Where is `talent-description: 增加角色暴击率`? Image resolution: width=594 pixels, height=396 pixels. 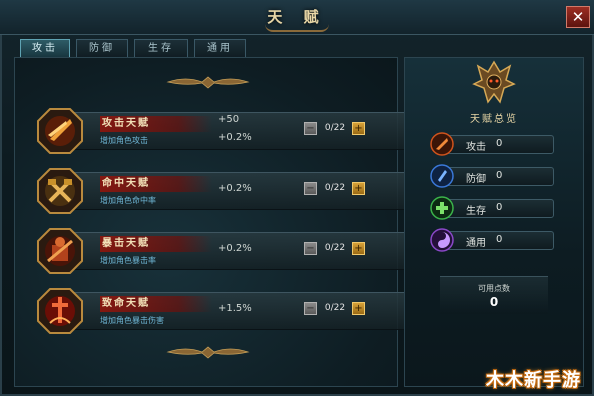 talent-description: 增加角色暴击率 is located at coordinates (128, 260).